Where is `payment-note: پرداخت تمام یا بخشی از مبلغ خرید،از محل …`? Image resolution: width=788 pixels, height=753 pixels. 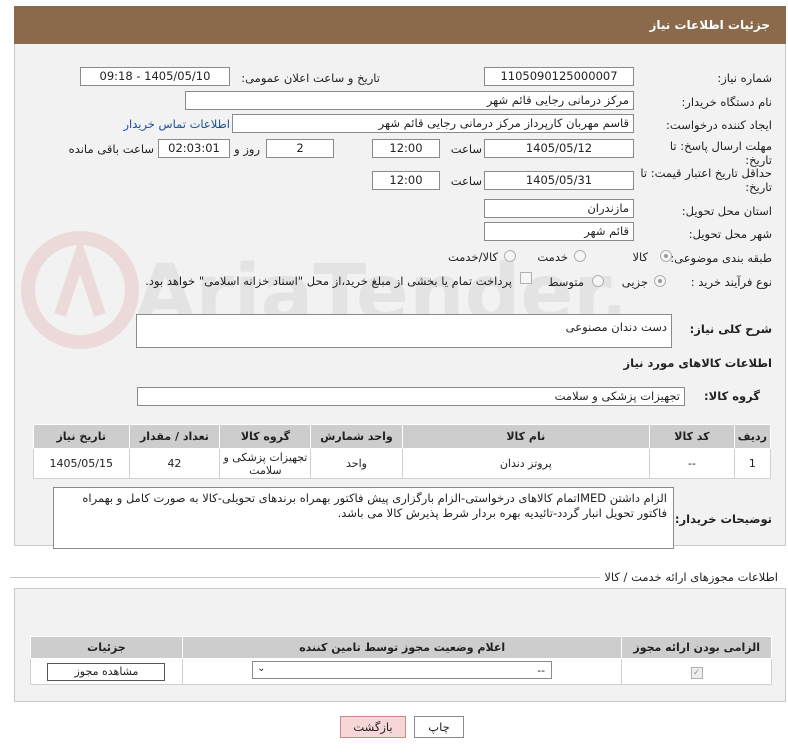 payment-note: پرداخت تمام یا بخشی از مبلغ خرید،از محل … is located at coordinates (328, 281).